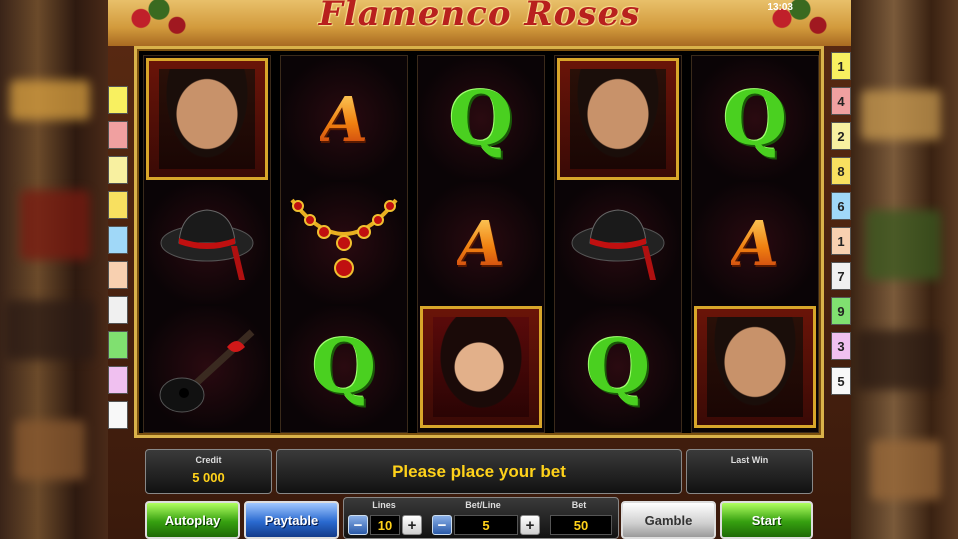 The height and width of the screenshot is (539, 958). Describe the element at coordinates (749, 460) in the screenshot. I see `last-win-label: Last Win` at that location.